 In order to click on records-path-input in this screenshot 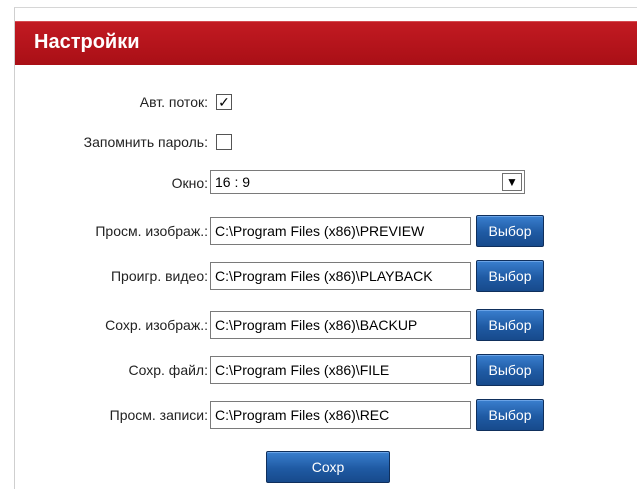, I will do `click(340, 415)`.